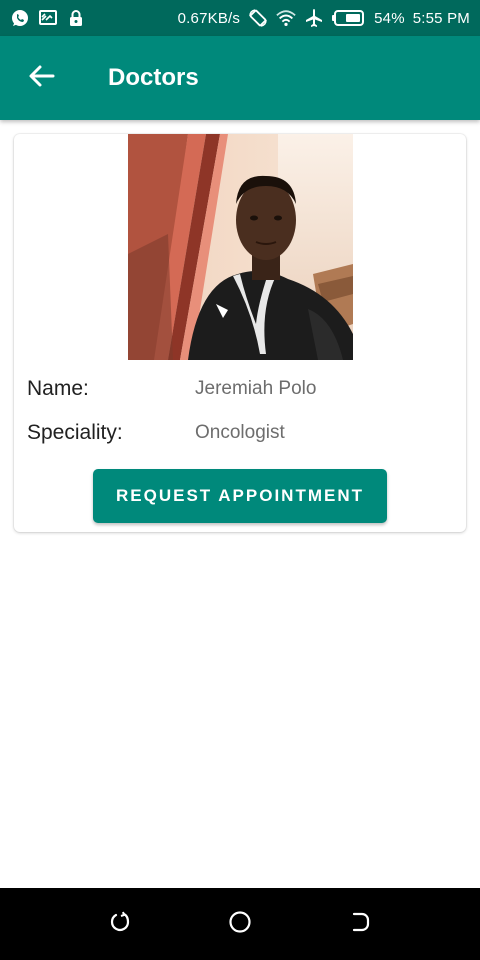 This screenshot has height=960, width=480. What do you see at coordinates (258, 18) in the screenshot?
I see `rotate-icon` at bounding box center [258, 18].